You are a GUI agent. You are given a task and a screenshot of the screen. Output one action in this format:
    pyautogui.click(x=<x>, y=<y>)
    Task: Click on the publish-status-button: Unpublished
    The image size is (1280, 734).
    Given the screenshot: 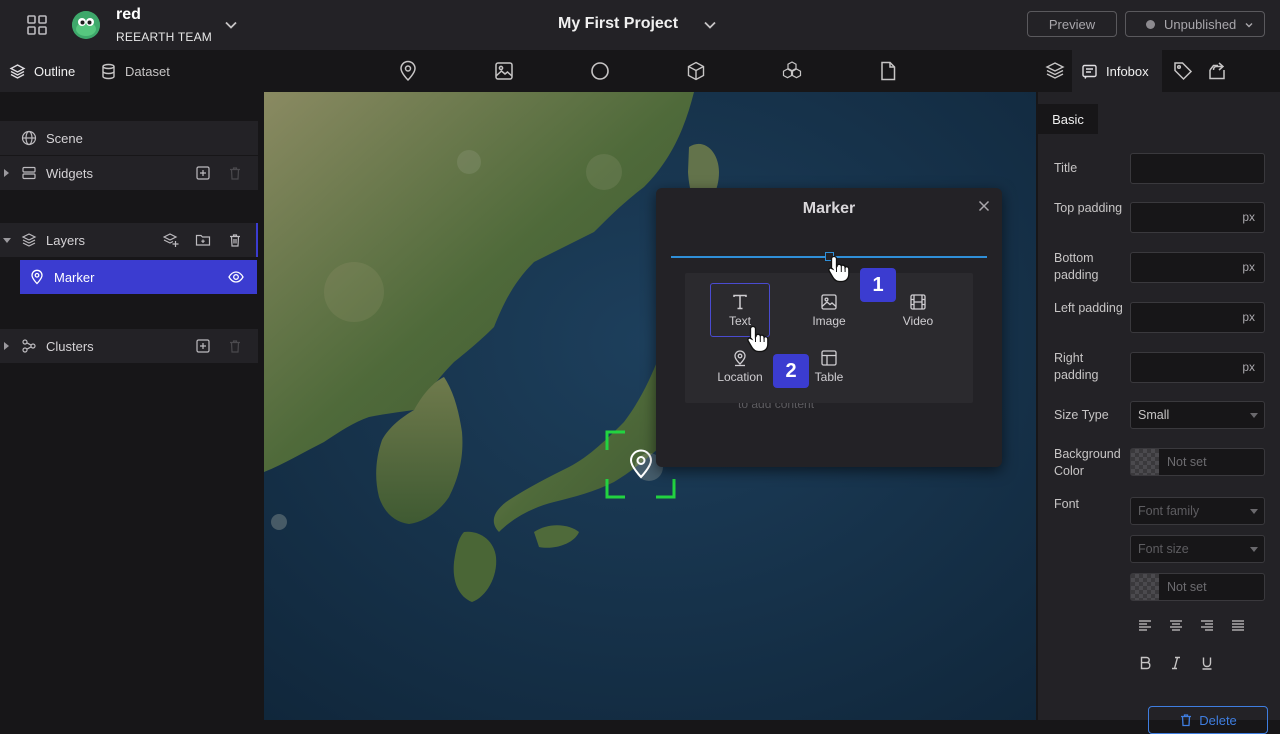 What is the action you would take?
    pyautogui.click(x=1195, y=24)
    